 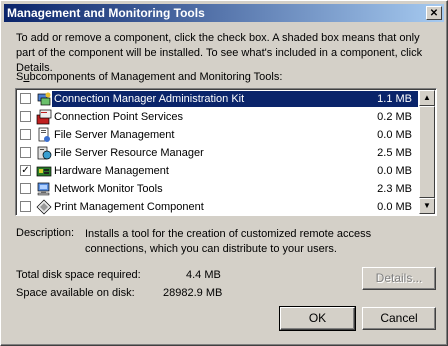 I want to click on disk-required-value: 4.4 MB, so click(x=203, y=275).